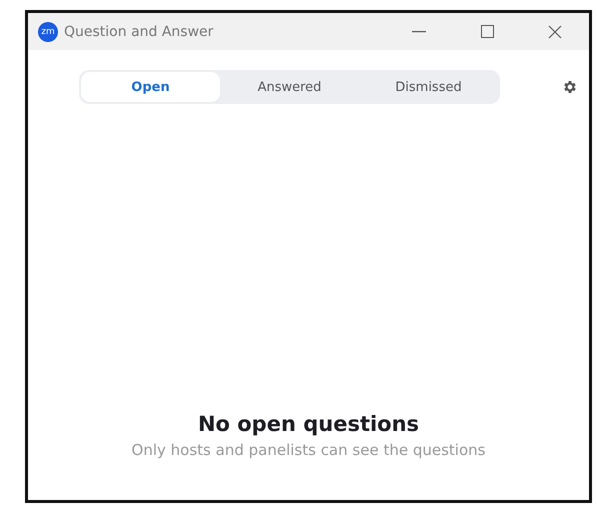 This screenshot has width=597, height=509. What do you see at coordinates (309, 424) in the screenshot?
I see `empty-state-heading: No open questions` at bounding box center [309, 424].